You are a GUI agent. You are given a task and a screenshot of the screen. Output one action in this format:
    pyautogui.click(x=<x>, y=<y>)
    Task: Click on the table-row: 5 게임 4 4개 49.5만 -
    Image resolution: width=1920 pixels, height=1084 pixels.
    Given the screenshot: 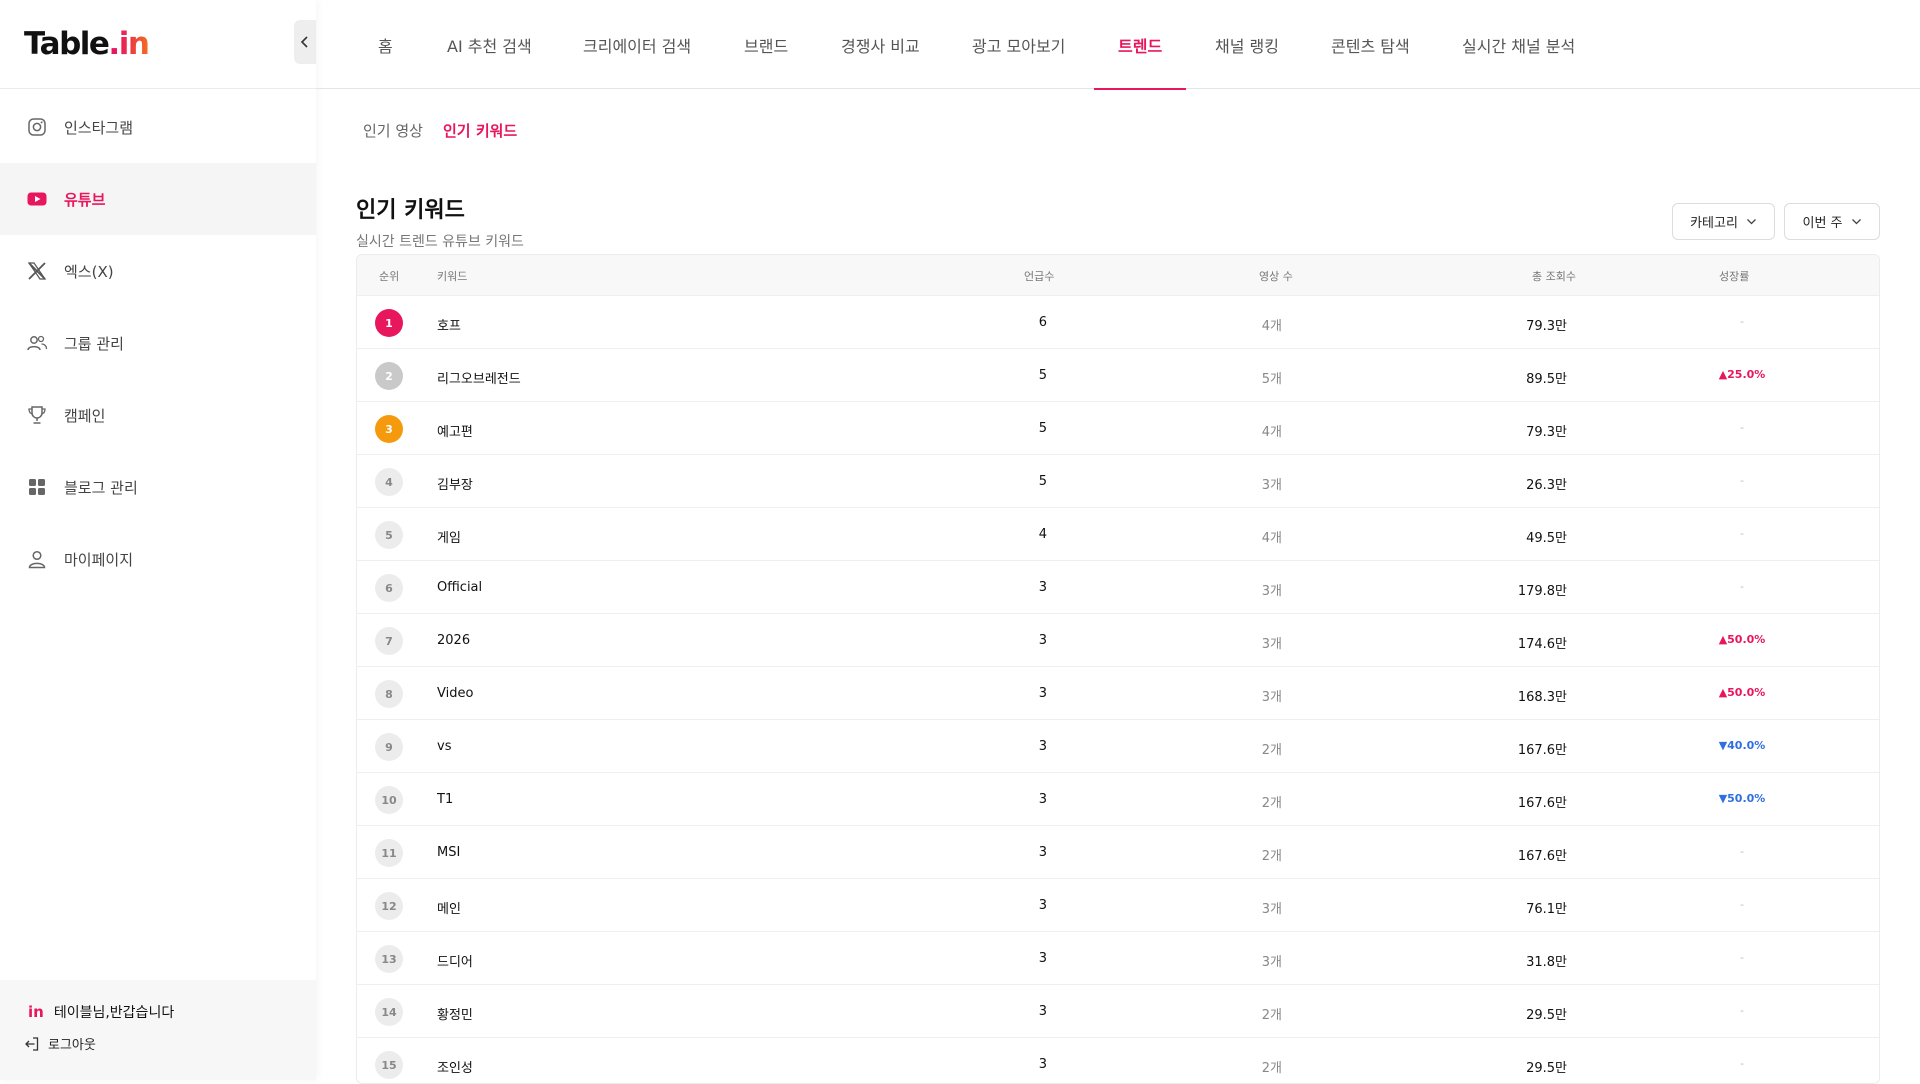 What is the action you would take?
    pyautogui.click(x=1118, y=533)
    